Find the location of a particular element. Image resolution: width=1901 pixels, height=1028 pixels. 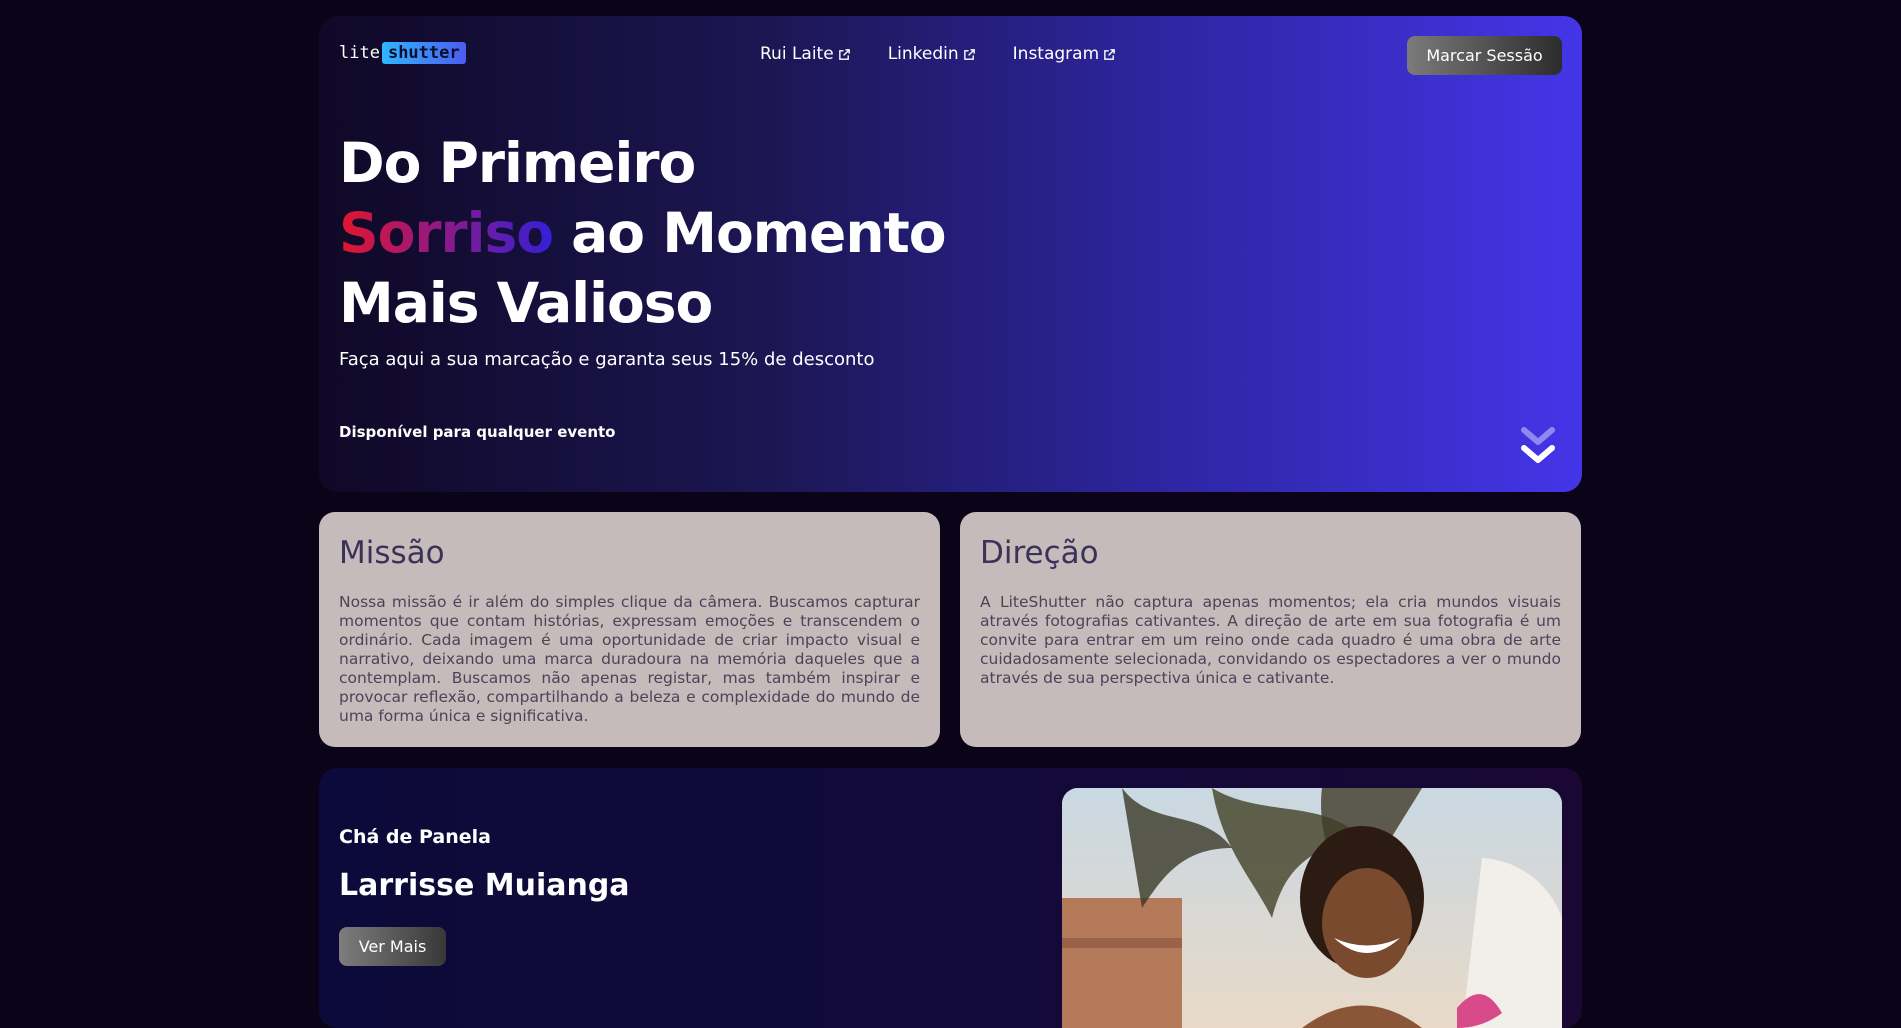

nav-link-label: Linkedin is located at coordinates (923, 54).